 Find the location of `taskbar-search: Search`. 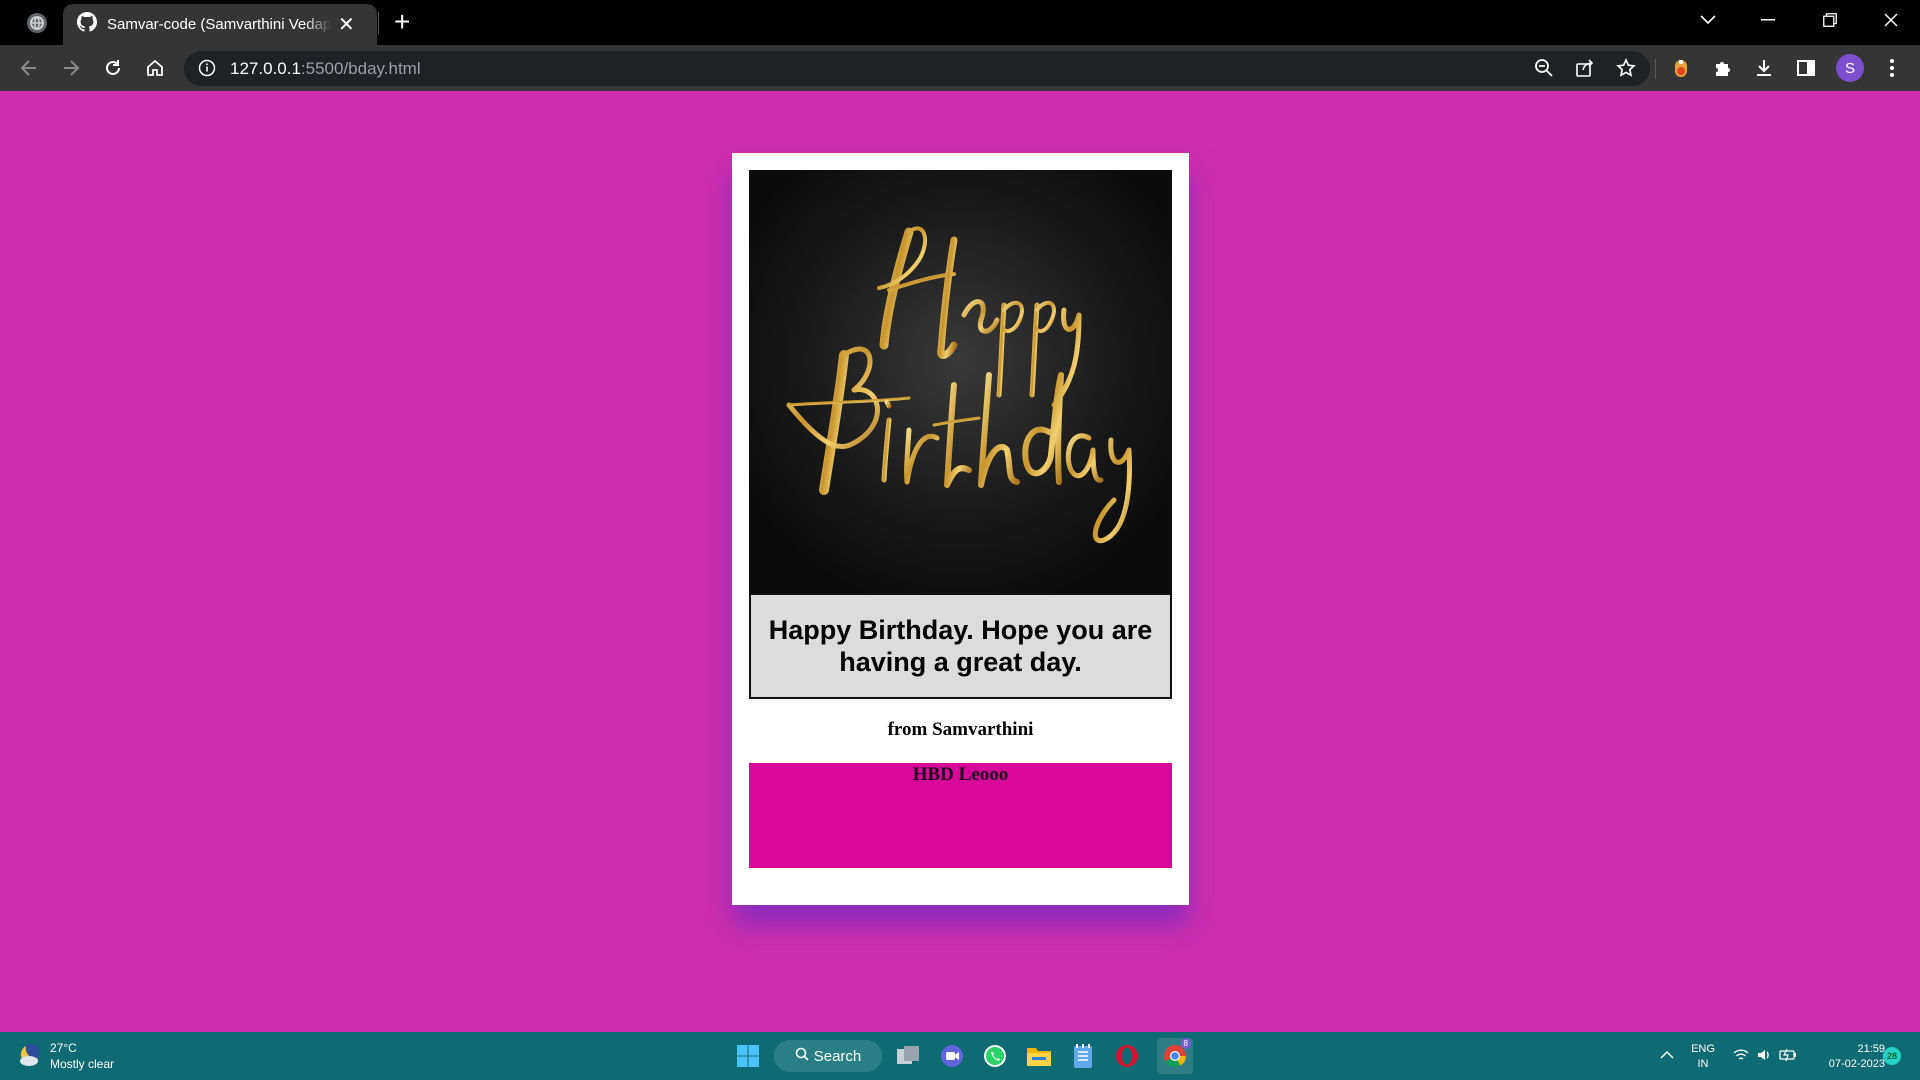

taskbar-search: Search is located at coordinates (828, 1056).